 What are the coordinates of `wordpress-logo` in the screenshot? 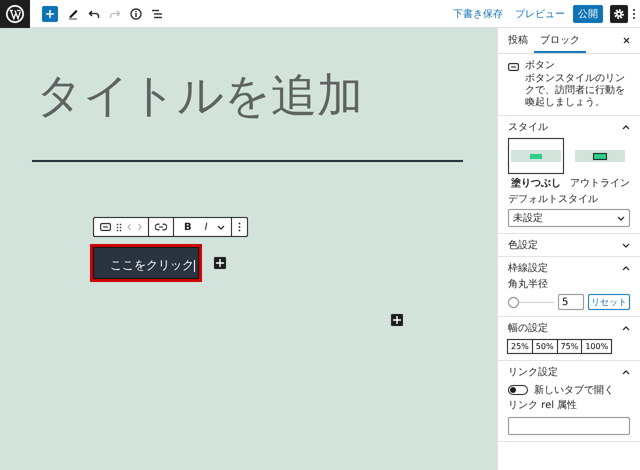 It's located at (15, 14).